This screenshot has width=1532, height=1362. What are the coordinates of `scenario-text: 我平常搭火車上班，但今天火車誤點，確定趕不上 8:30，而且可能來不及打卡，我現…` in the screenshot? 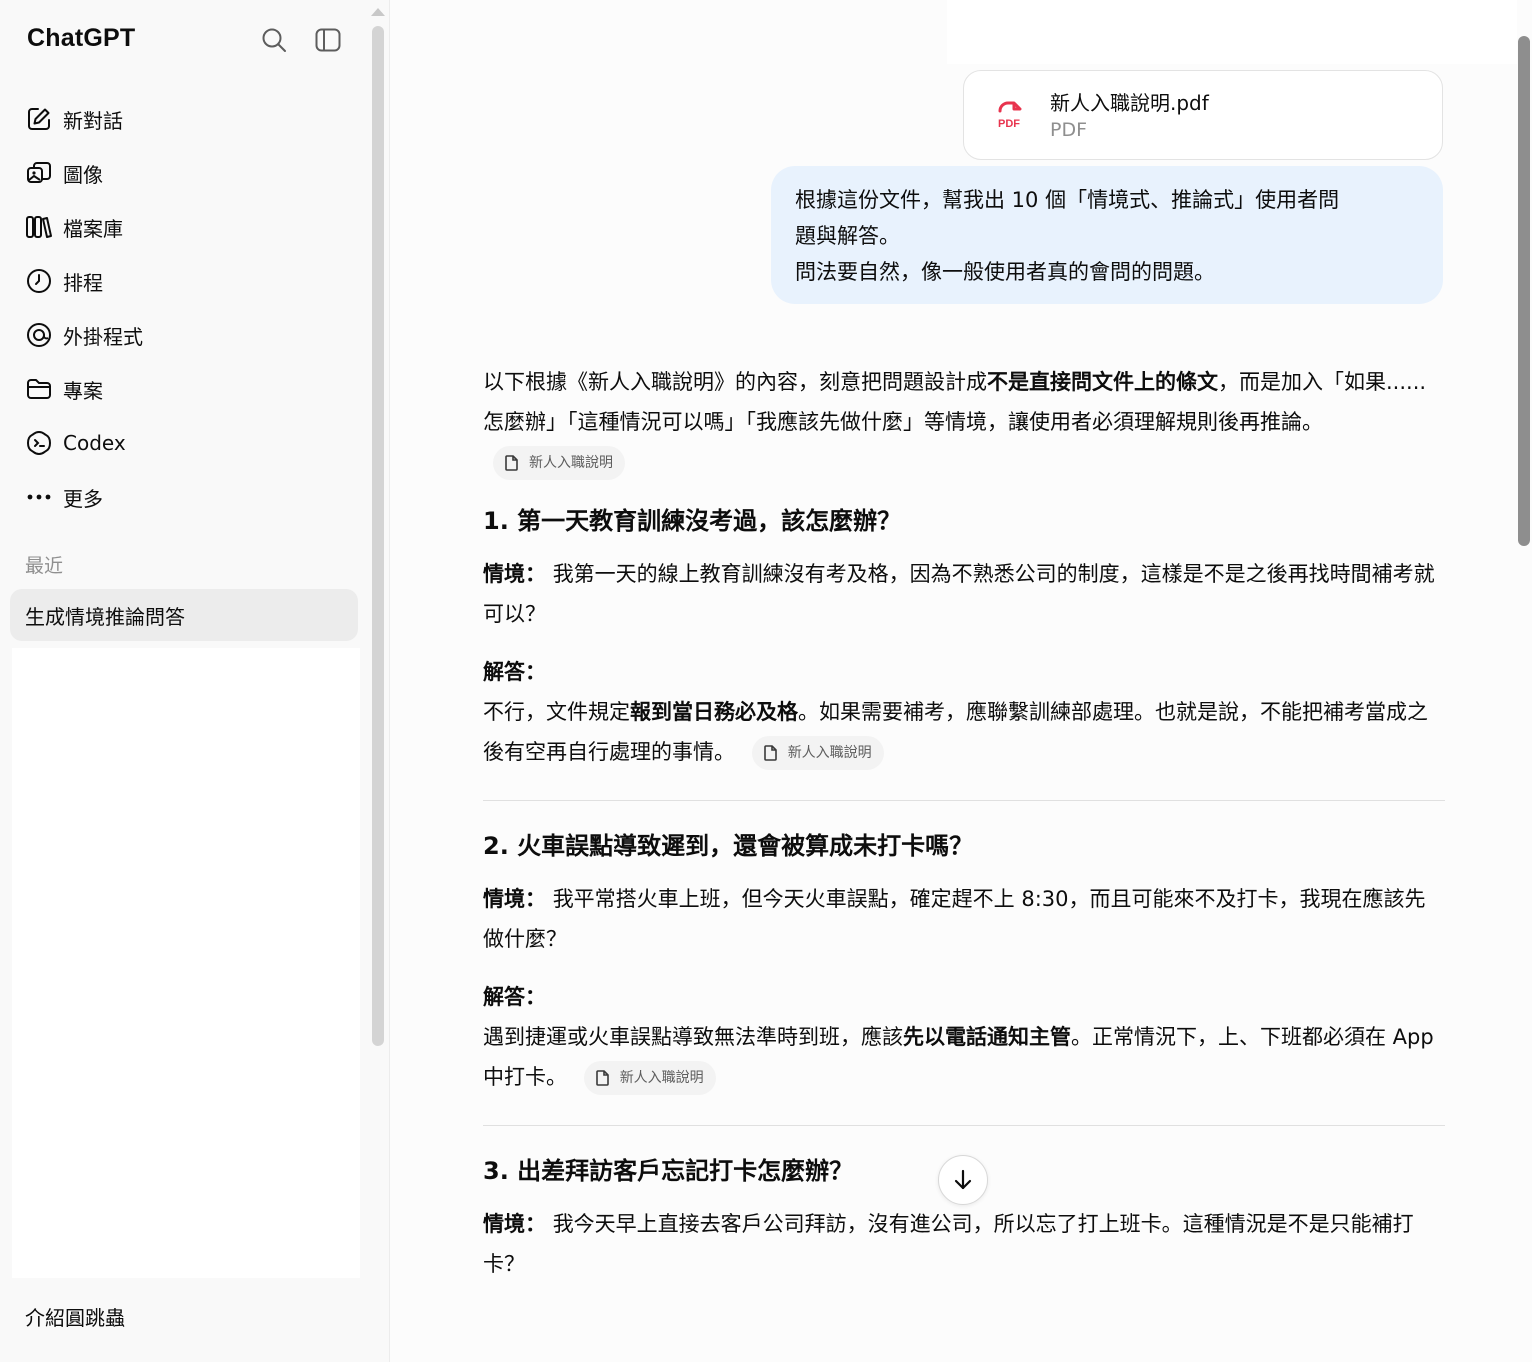 It's located at (954, 919).